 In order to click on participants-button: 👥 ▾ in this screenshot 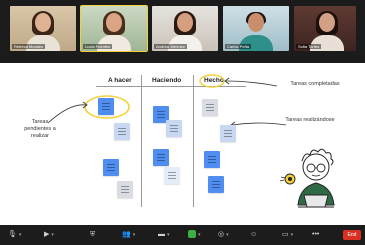, I will do `click(128, 235)`.